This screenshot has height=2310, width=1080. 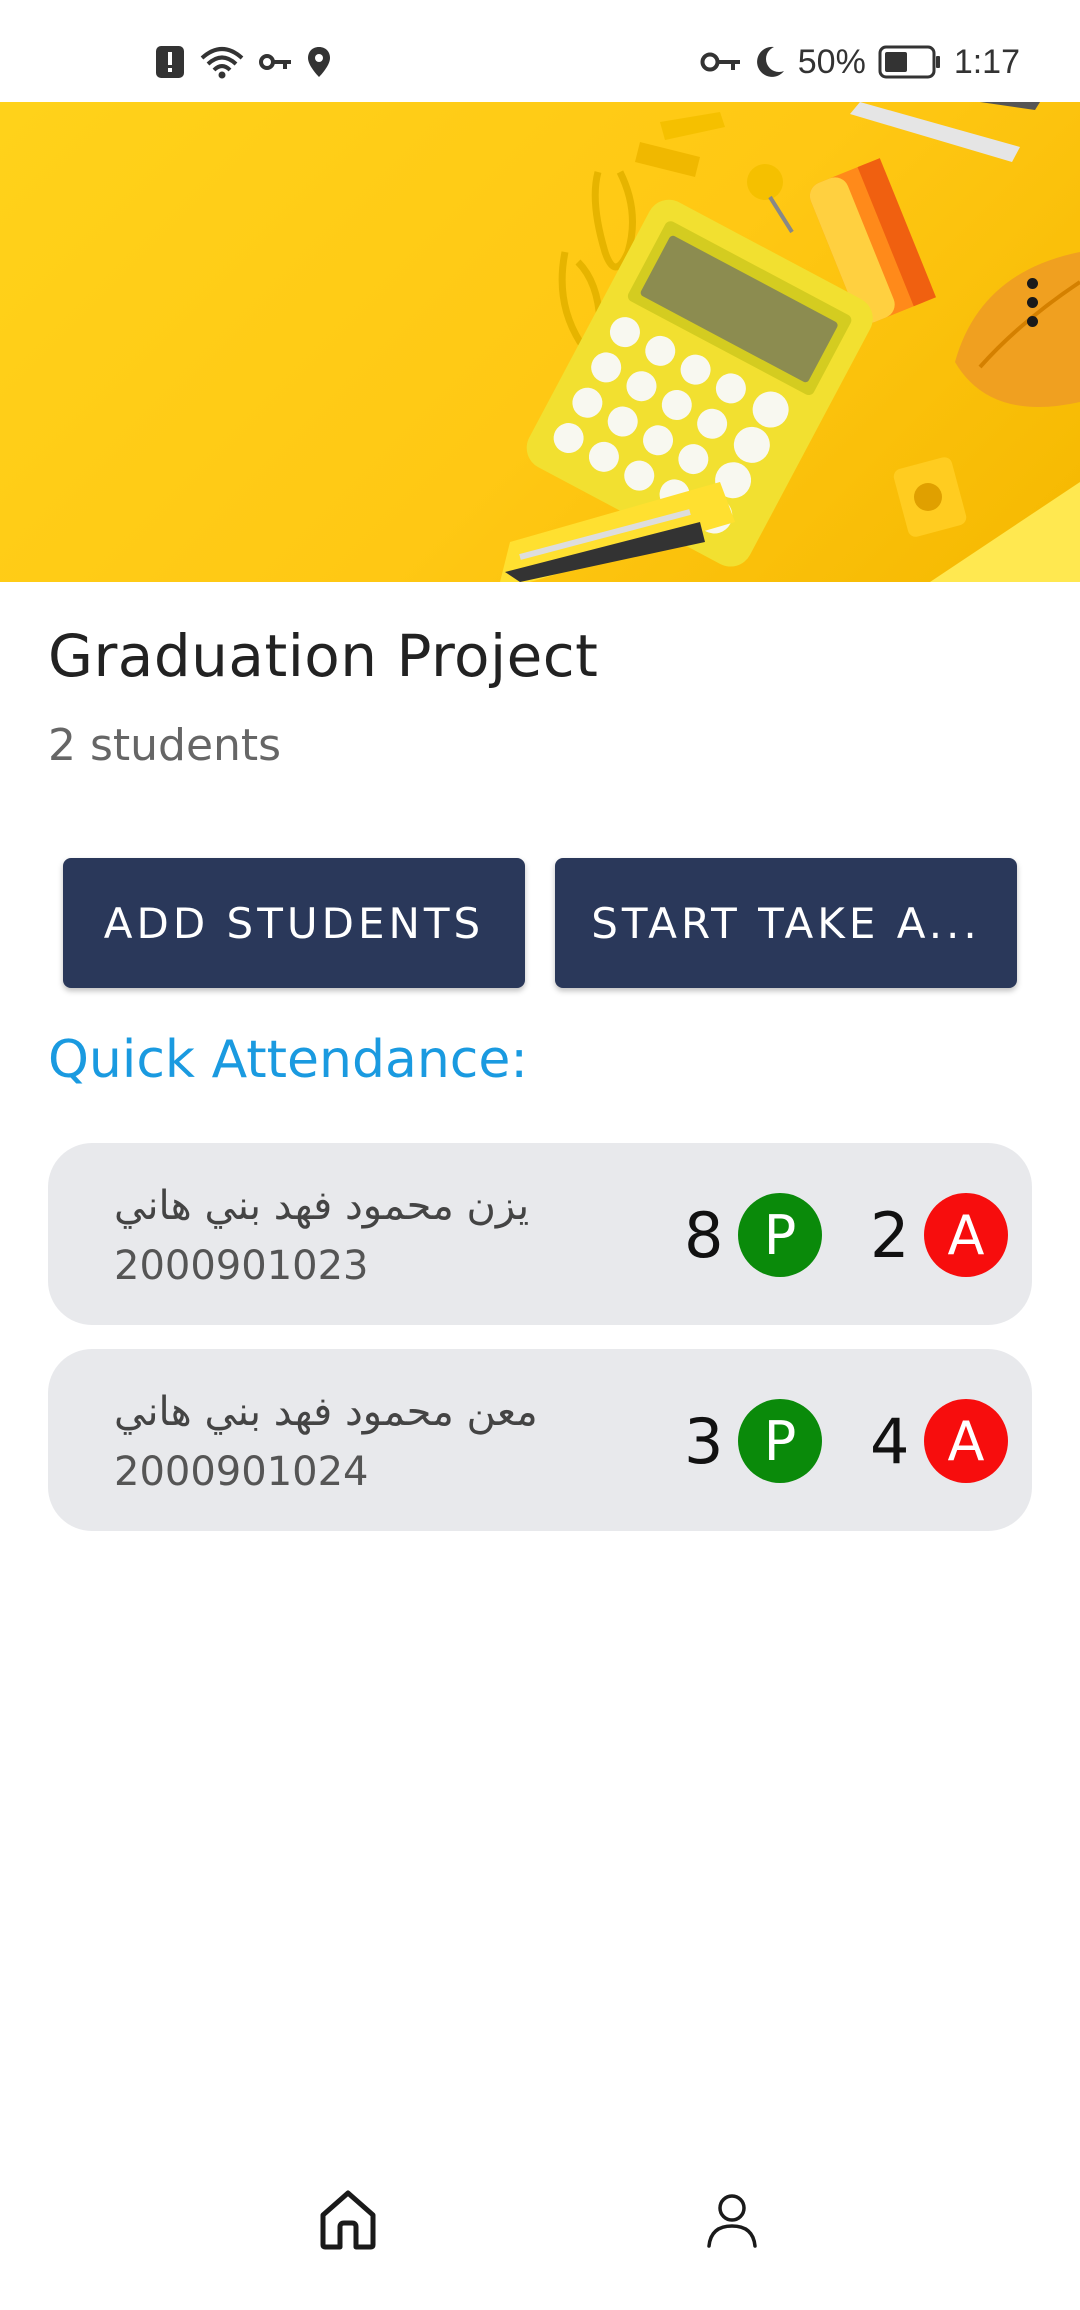 I want to click on wifi-icon, so click(x=222, y=62).